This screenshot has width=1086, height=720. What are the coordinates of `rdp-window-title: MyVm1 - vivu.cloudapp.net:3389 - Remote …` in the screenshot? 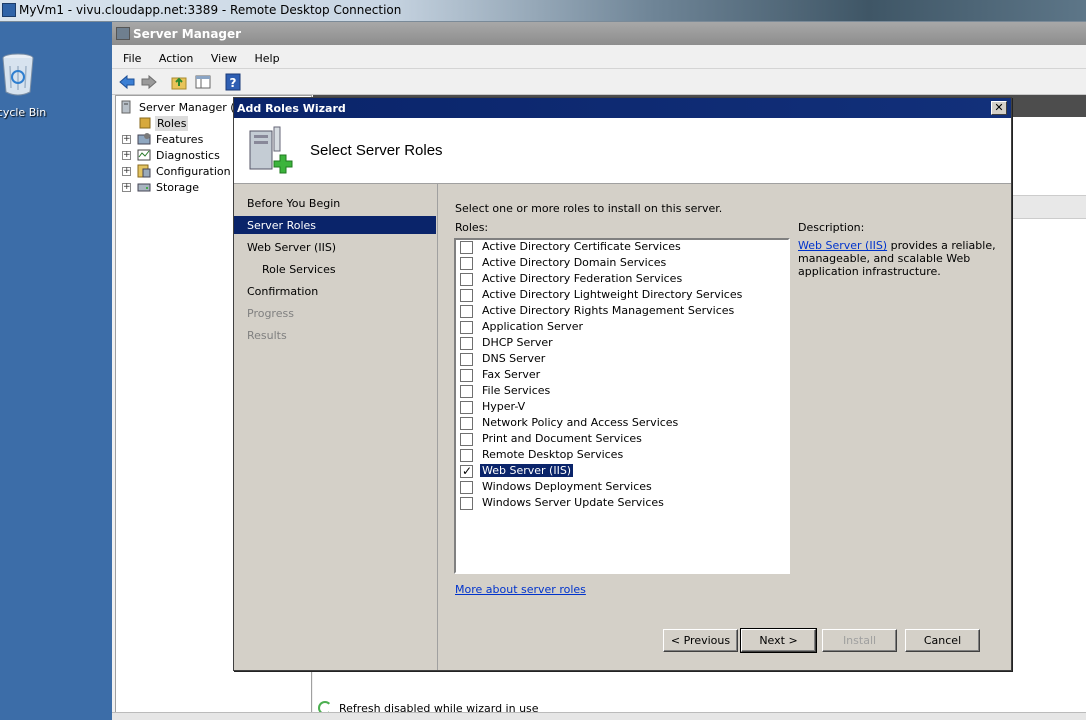 It's located at (210, 10).